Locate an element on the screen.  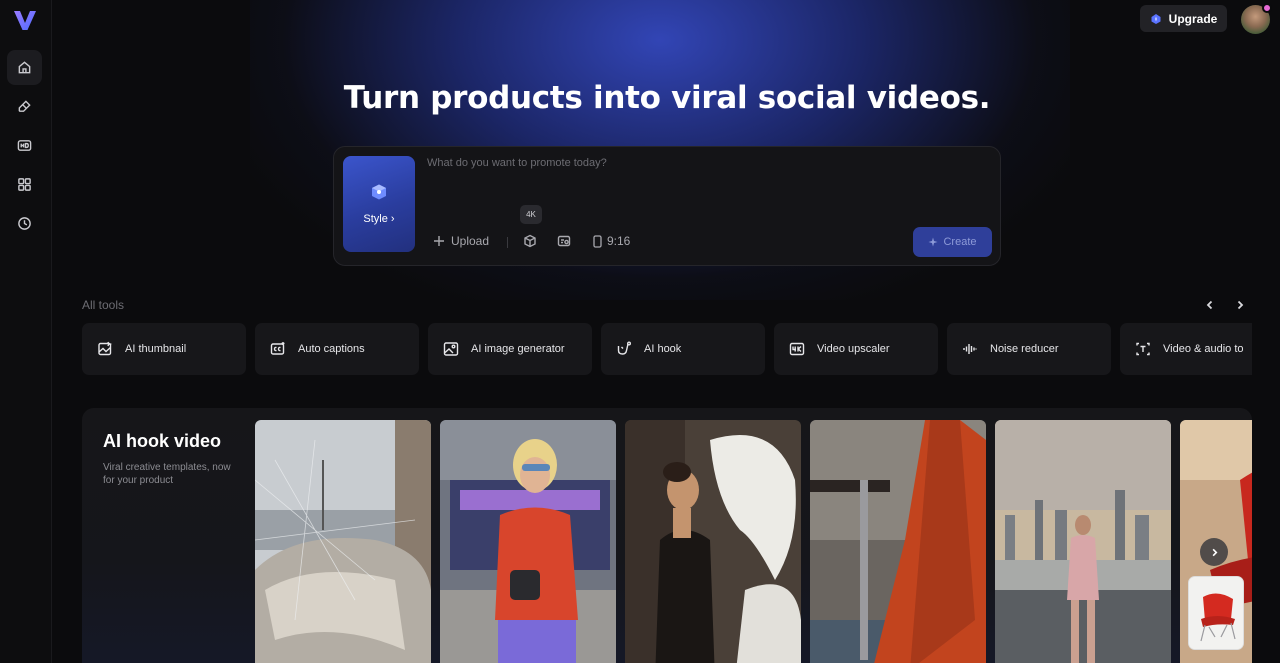
hook-icon is located at coordinates (624, 348).